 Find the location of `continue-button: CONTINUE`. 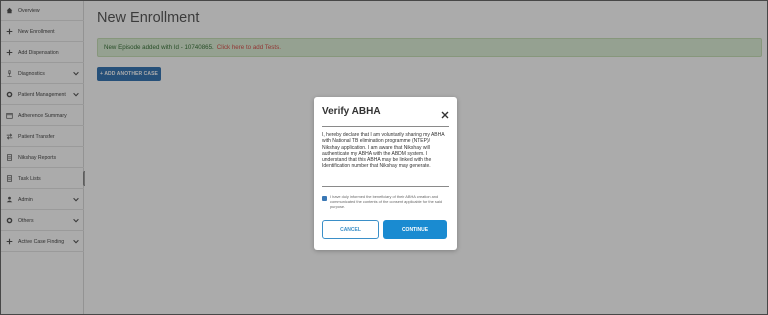

continue-button: CONTINUE is located at coordinates (415, 229).